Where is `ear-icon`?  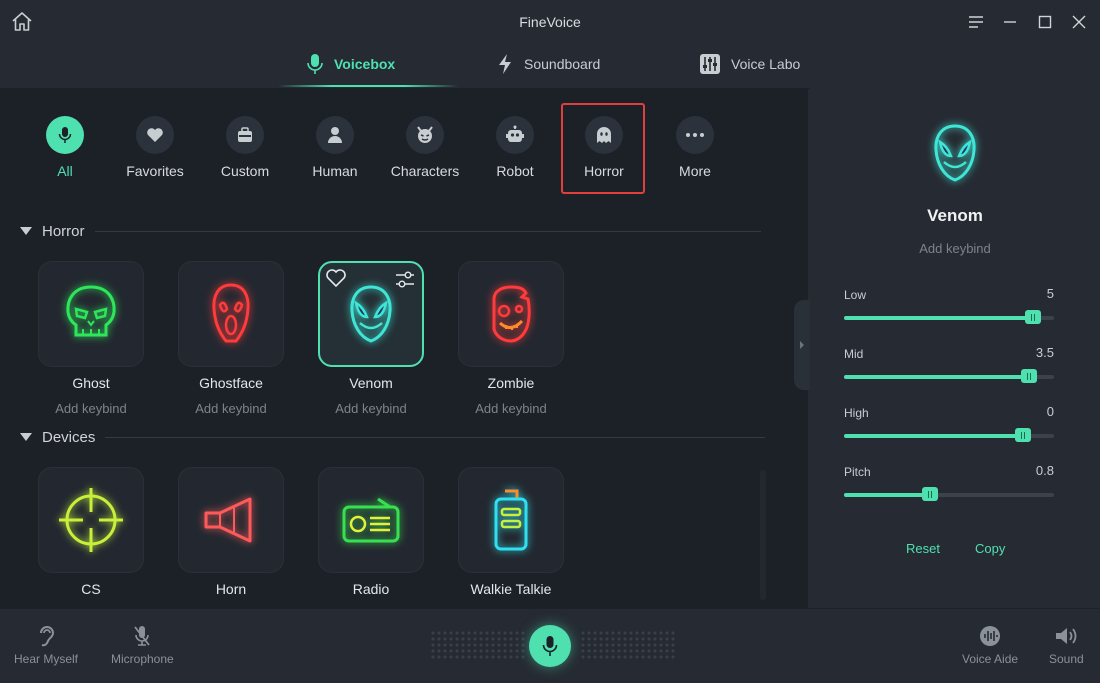 ear-icon is located at coordinates (47, 636).